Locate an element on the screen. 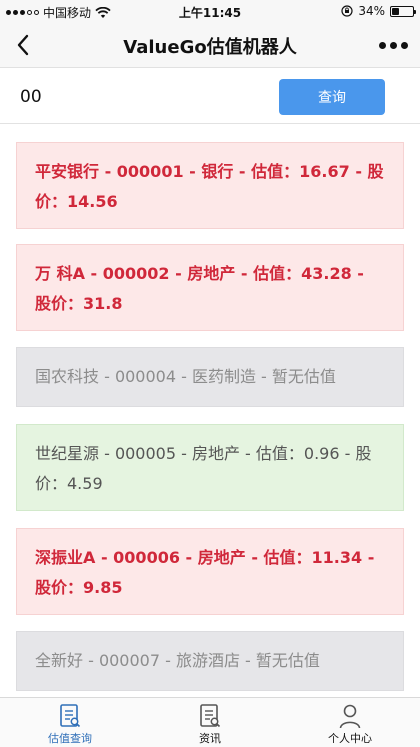  news-doc-icon is located at coordinates (210, 716).